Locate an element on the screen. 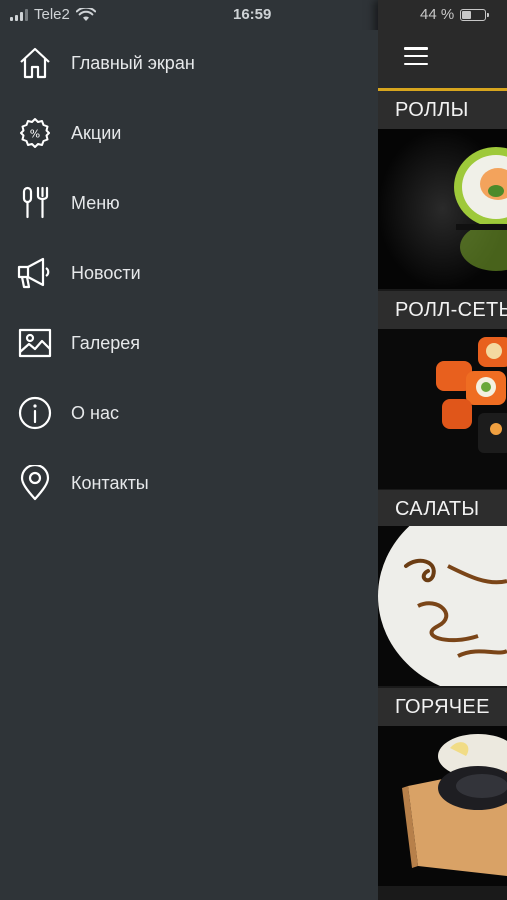  menu-label-contacts: Контакты is located at coordinates (110, 482).